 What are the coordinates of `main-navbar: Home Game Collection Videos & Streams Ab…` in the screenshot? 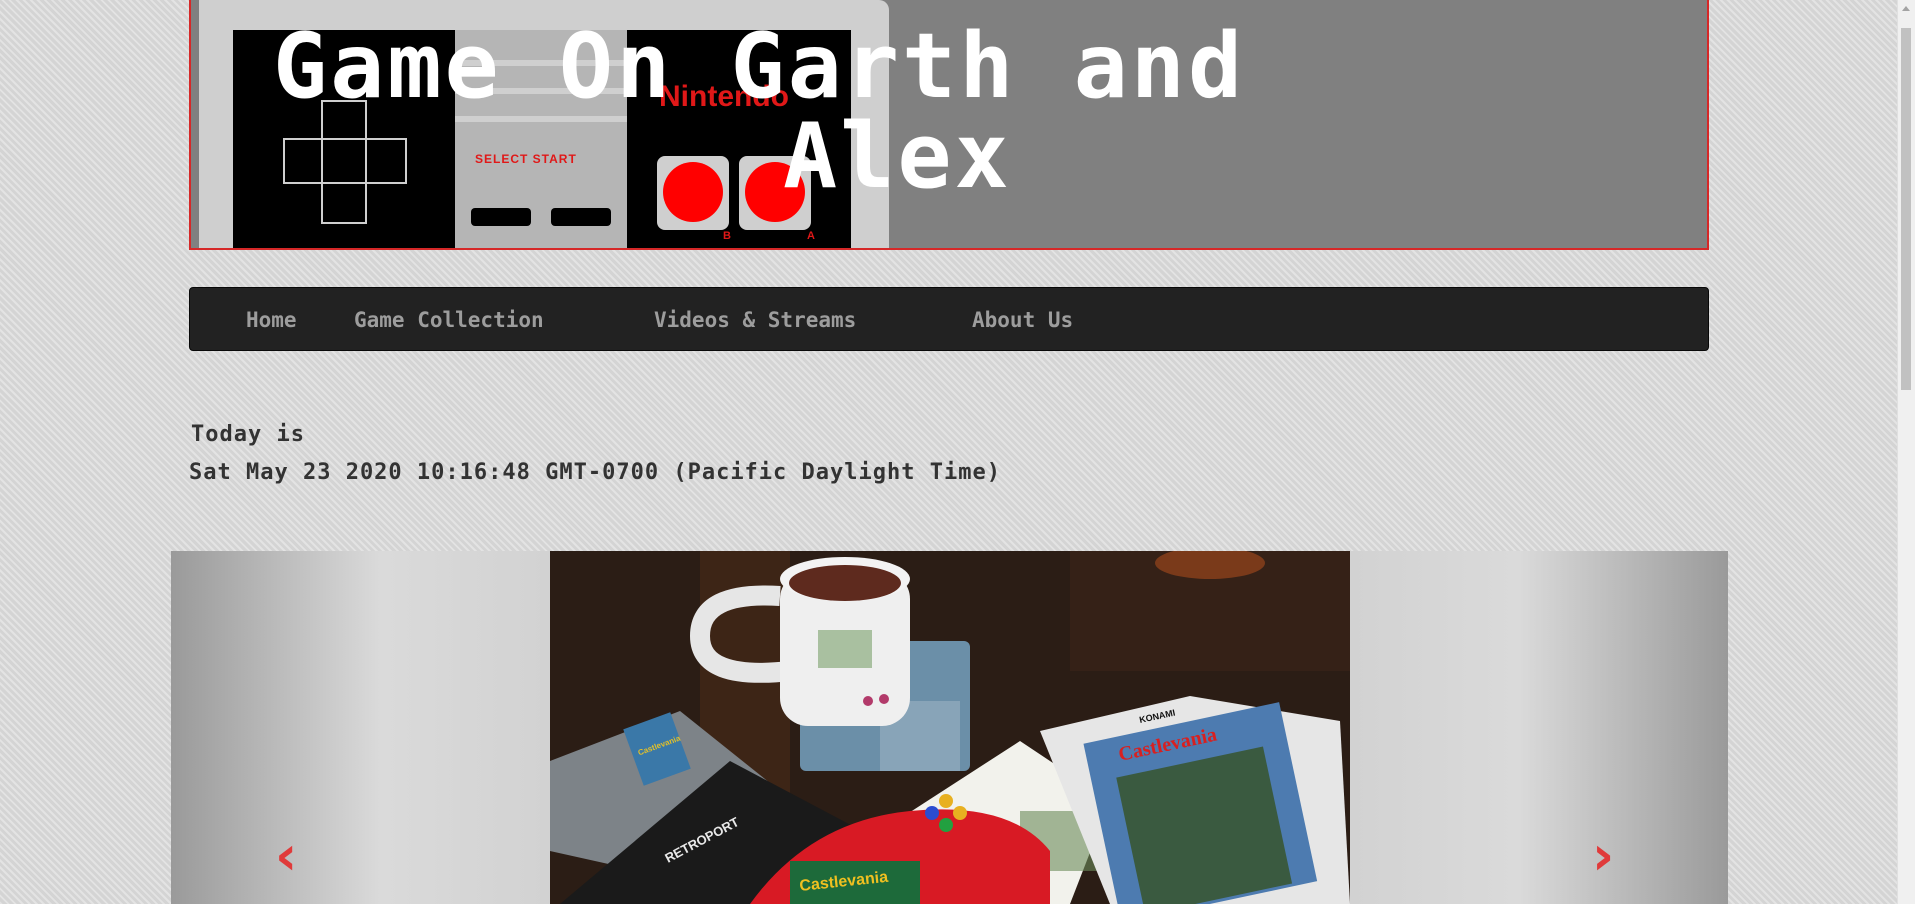 It's located at (949, 319).